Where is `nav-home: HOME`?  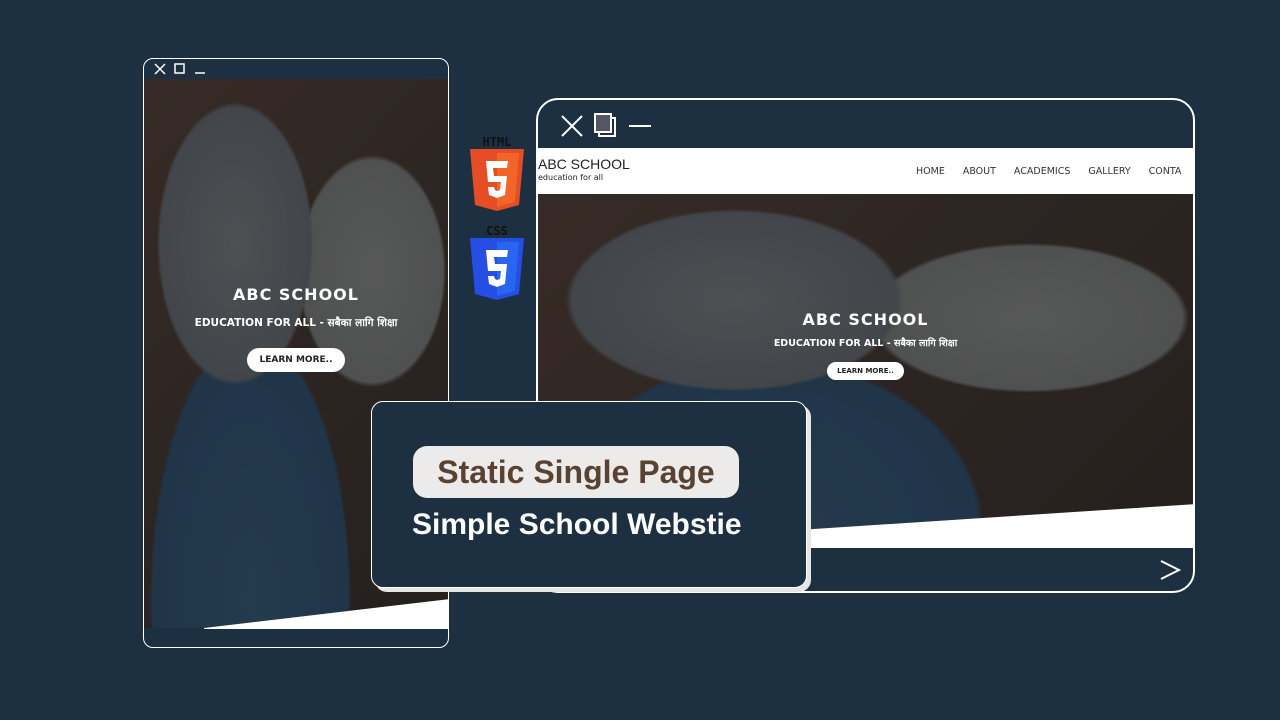
nav-home: HOME is located at coordinates (930, 171).